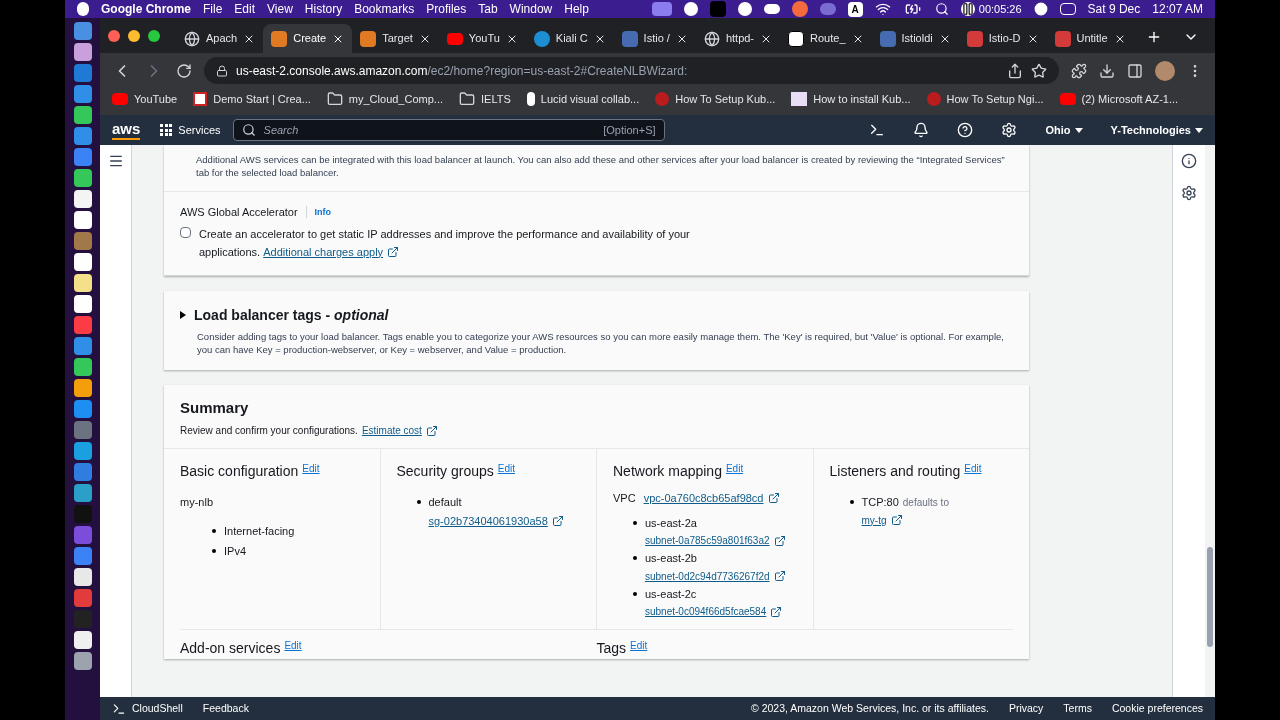 The height and width of the screenshot is (720, 1280). I want to click on notifications-icon, so click(921, 130).